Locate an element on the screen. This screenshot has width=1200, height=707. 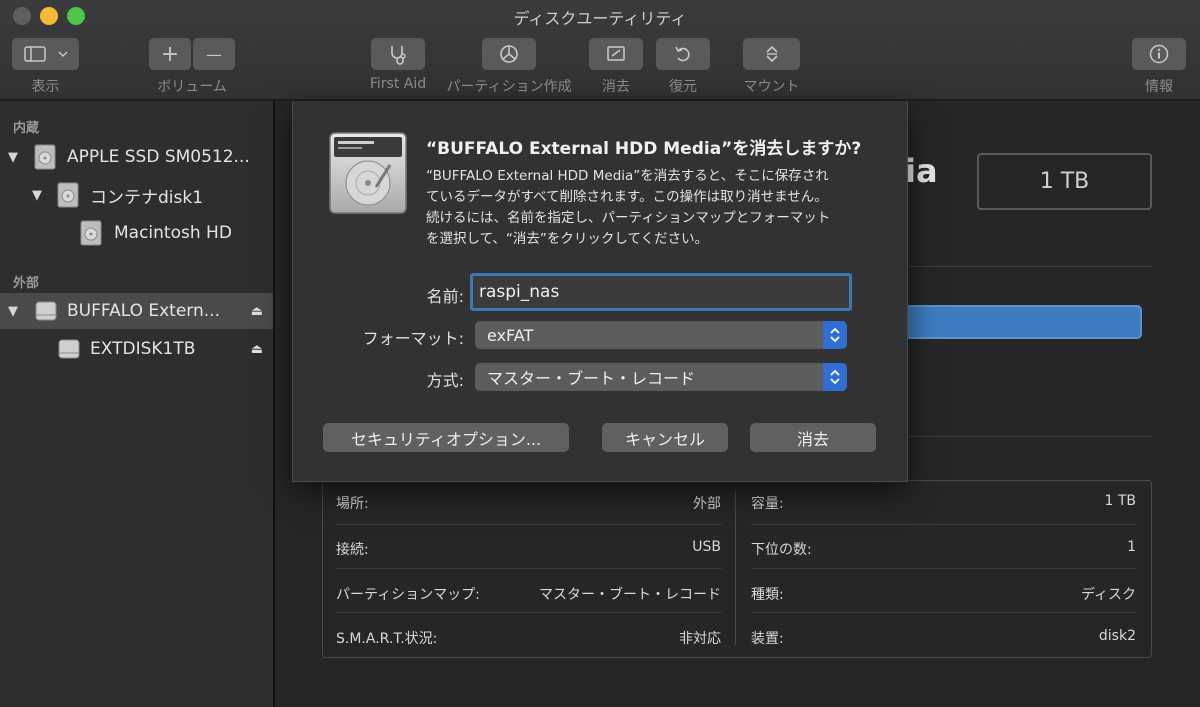
device-label: 装置: is located at coordinates (767, 639).